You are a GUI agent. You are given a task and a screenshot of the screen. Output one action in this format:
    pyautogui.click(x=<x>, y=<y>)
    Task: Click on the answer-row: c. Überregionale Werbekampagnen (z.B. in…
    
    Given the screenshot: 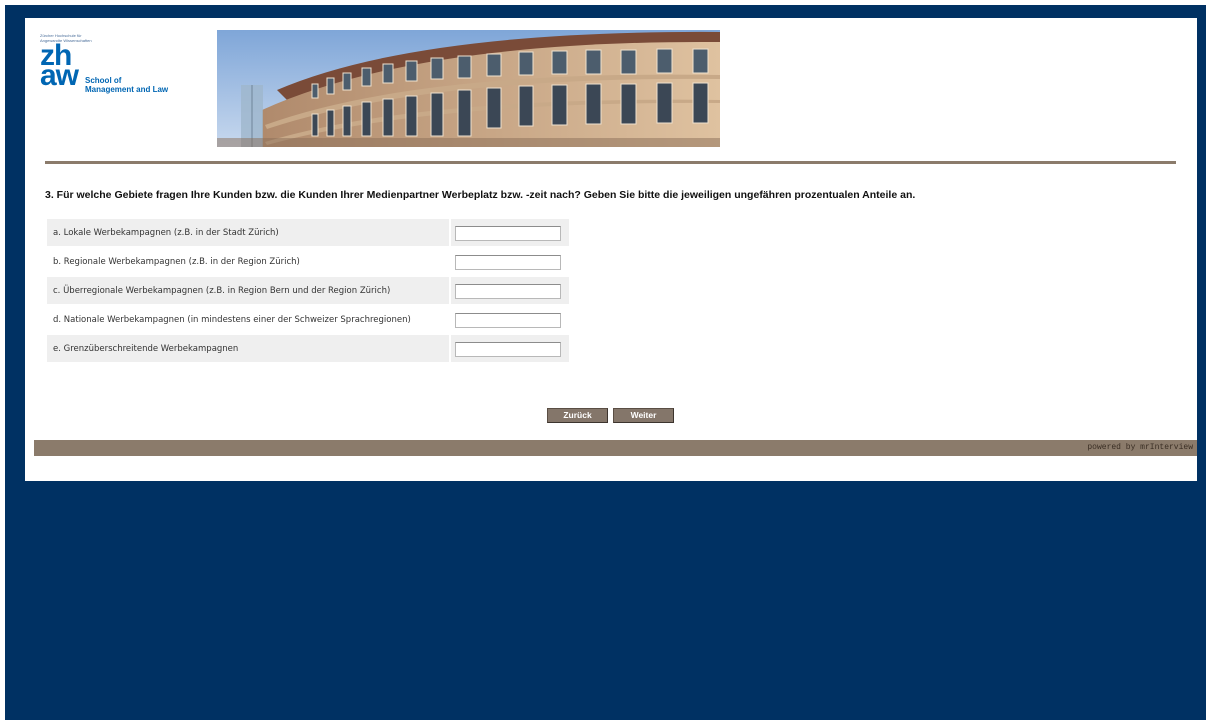 What is the action you would take?
    pyautogui.click(x=308, y=290)
    